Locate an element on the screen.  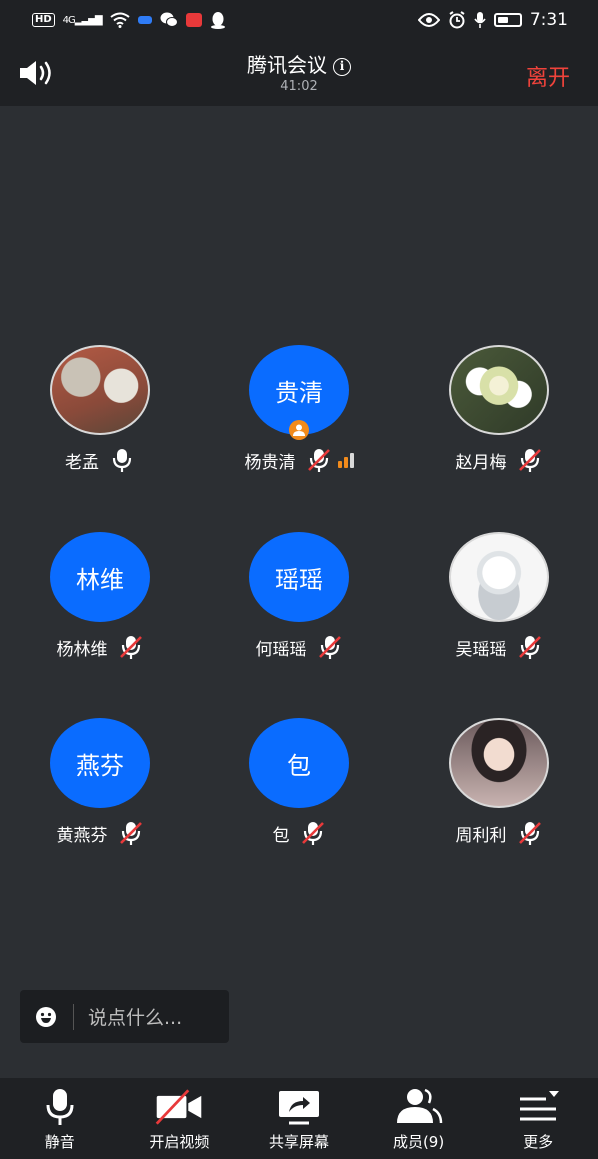
participant-name: 黄燕芬 is located at coordinates (82, 835).